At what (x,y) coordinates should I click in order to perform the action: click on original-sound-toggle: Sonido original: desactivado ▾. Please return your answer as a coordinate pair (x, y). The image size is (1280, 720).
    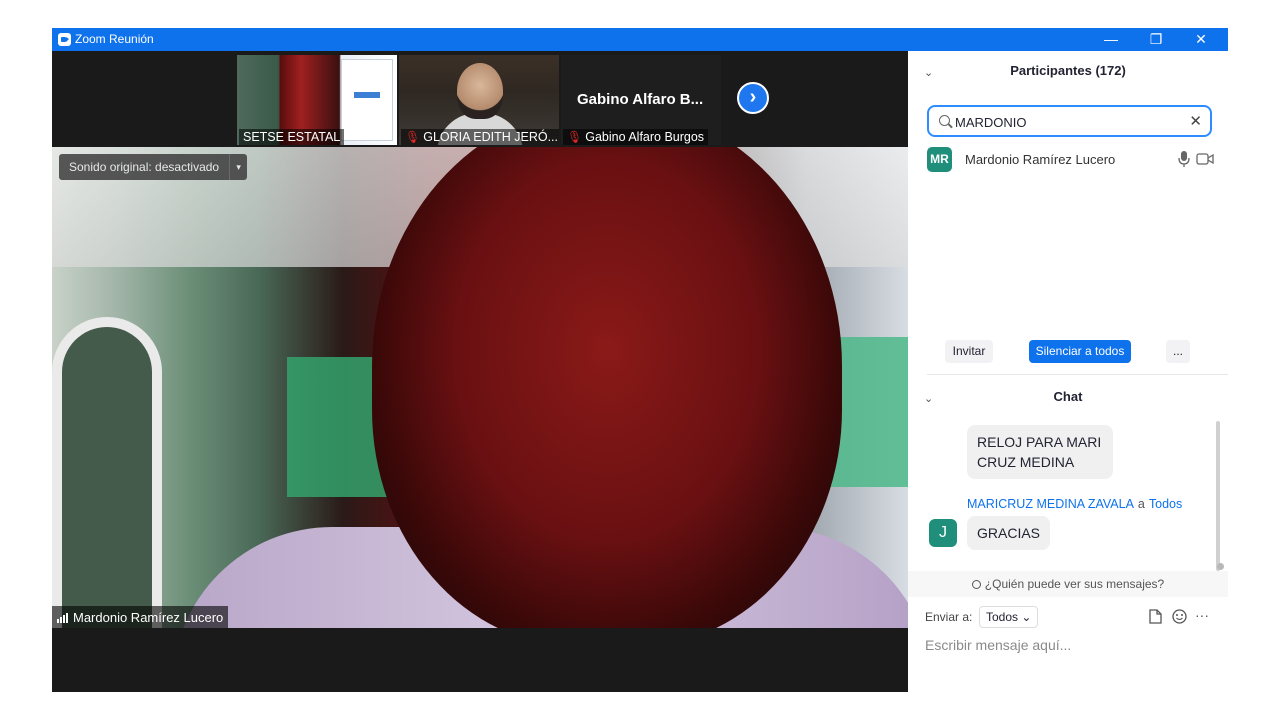
    Looking at the image, I should click on (153, 167).